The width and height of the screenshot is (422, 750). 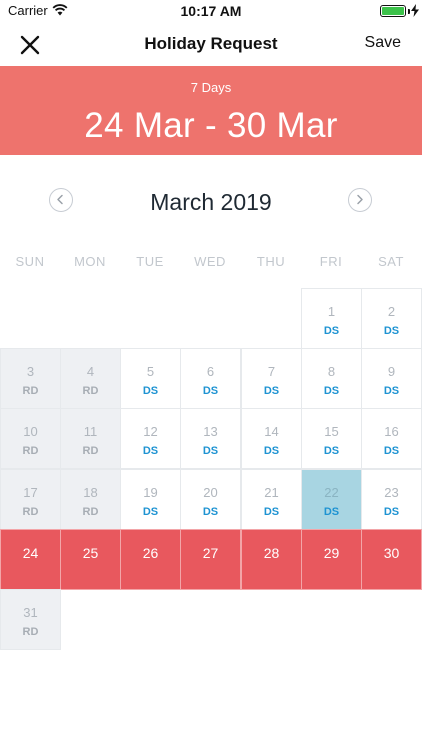 What do you see at coordinates (30, 431) in the screenshot?
I see `day-number: 10` at bounding box center [30, 431].